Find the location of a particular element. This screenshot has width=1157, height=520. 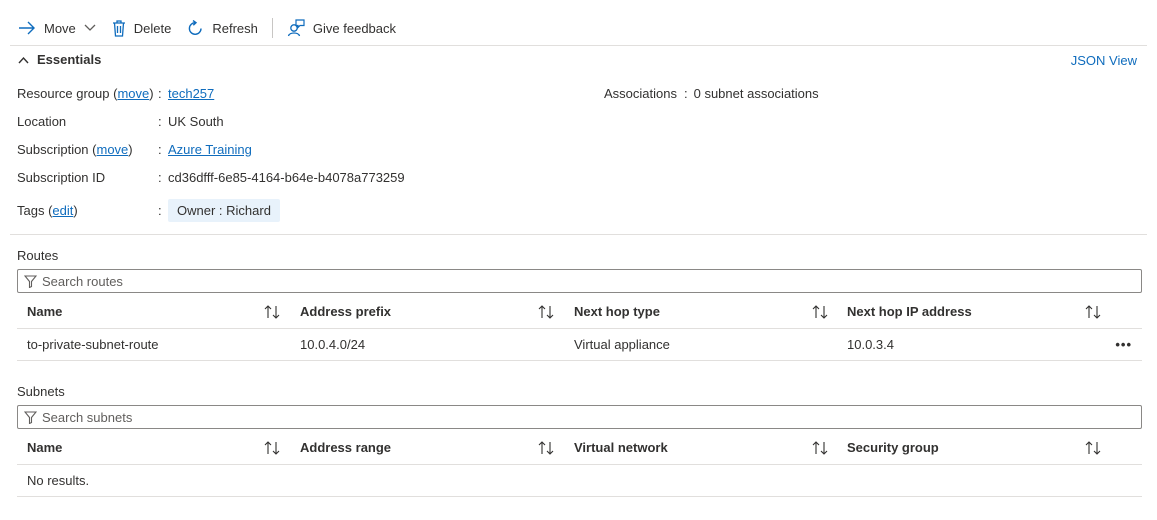

feedback-person-icon is located at coordinates (296, 28).